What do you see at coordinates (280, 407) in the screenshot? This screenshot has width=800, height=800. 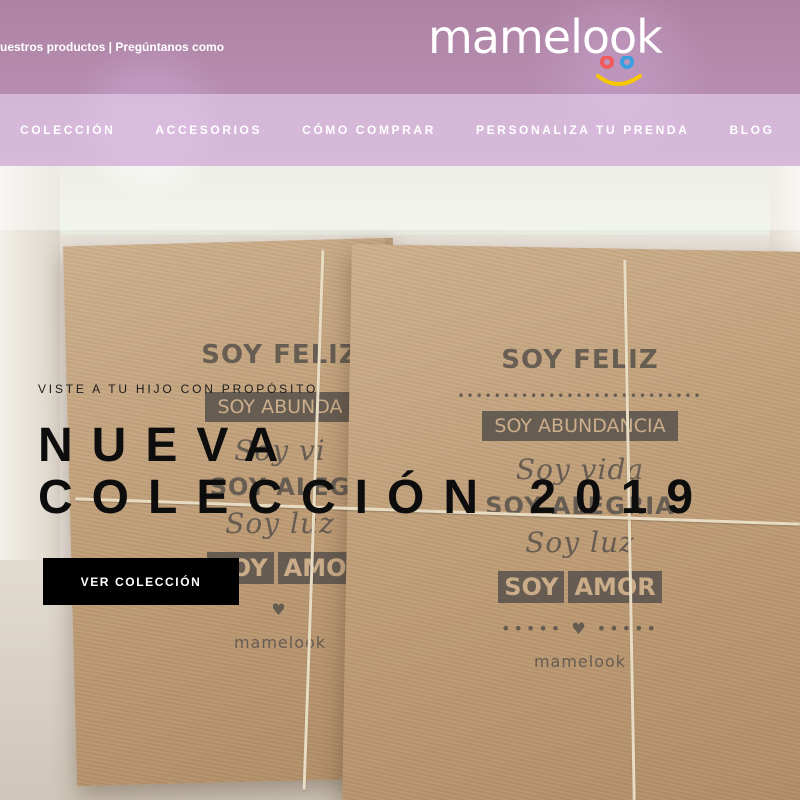 I see `print-banner: SOY ABUNDA` at bounding box center [280, 407].